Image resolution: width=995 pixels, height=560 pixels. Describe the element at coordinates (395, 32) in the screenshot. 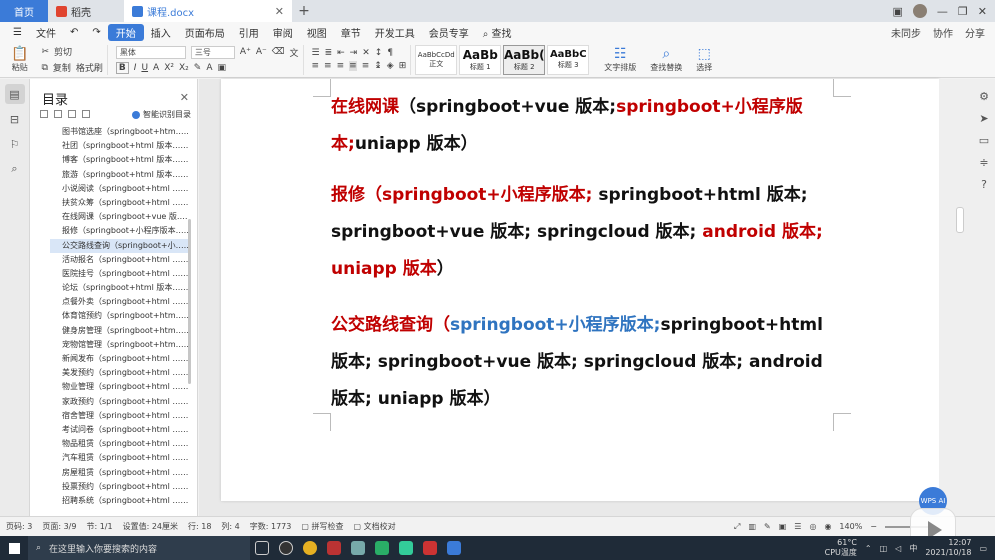

I see `menu-developer: 开发工具` at that location.